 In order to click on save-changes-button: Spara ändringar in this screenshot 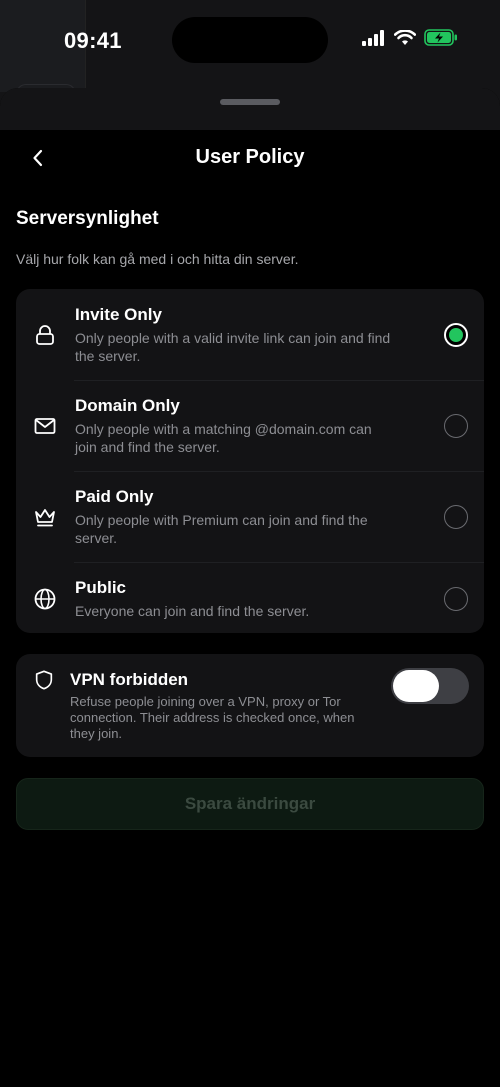, I will do `click(250, 804)`.